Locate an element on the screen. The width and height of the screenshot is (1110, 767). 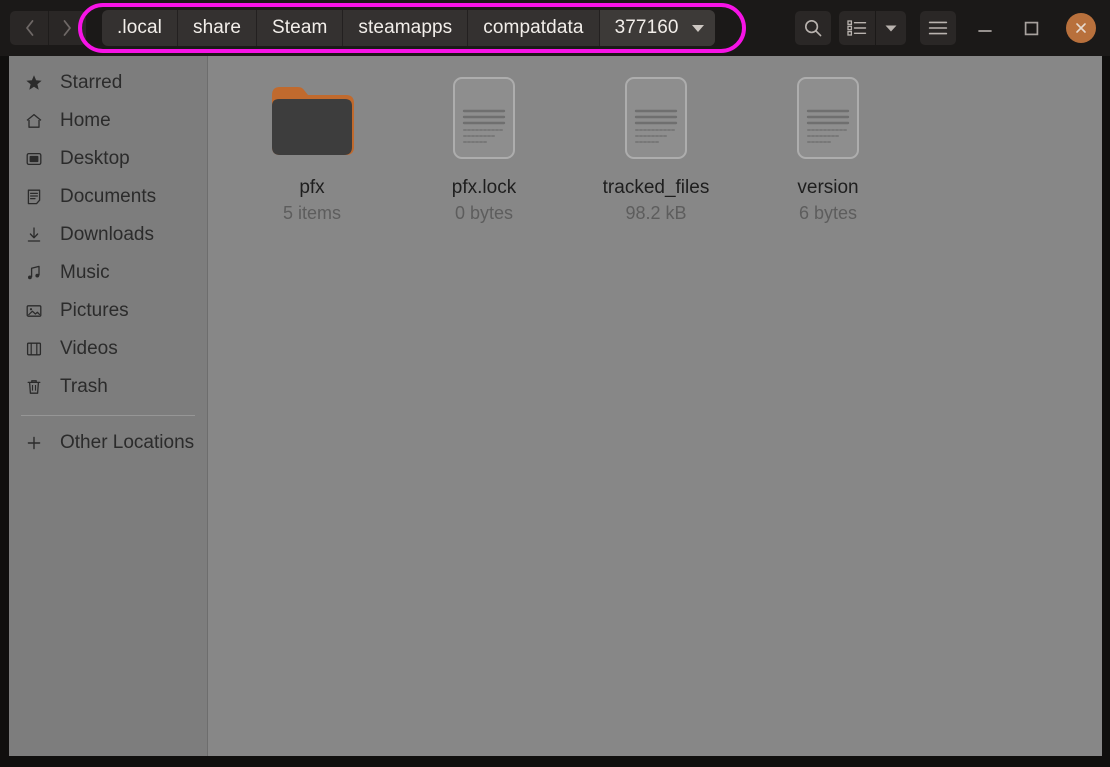
file-name: pfx is located at coordinates (312, 187).